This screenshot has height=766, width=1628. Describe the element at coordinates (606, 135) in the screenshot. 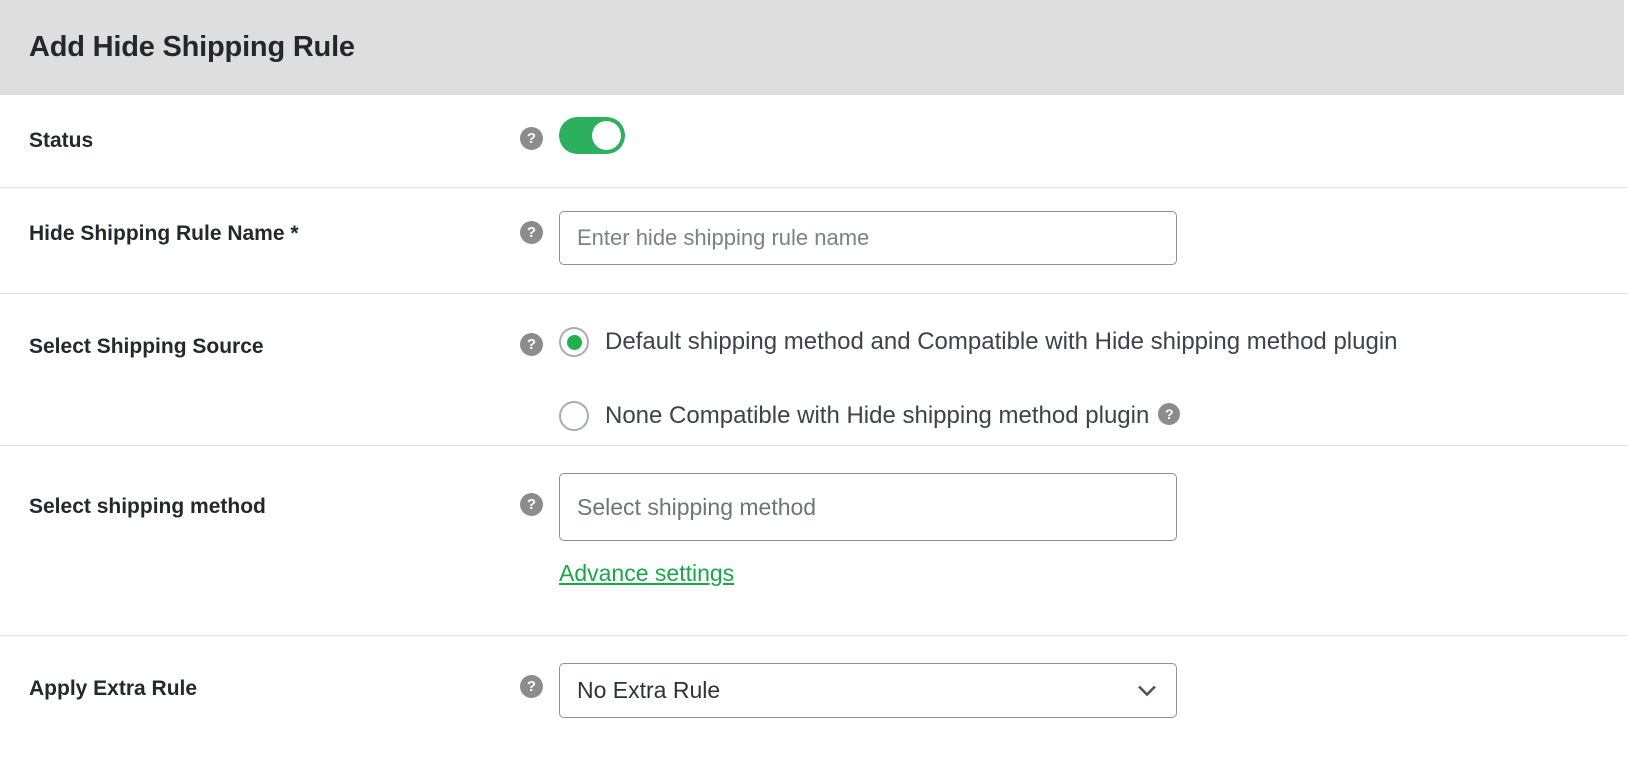

I see `status-toggle-knob` at that location.